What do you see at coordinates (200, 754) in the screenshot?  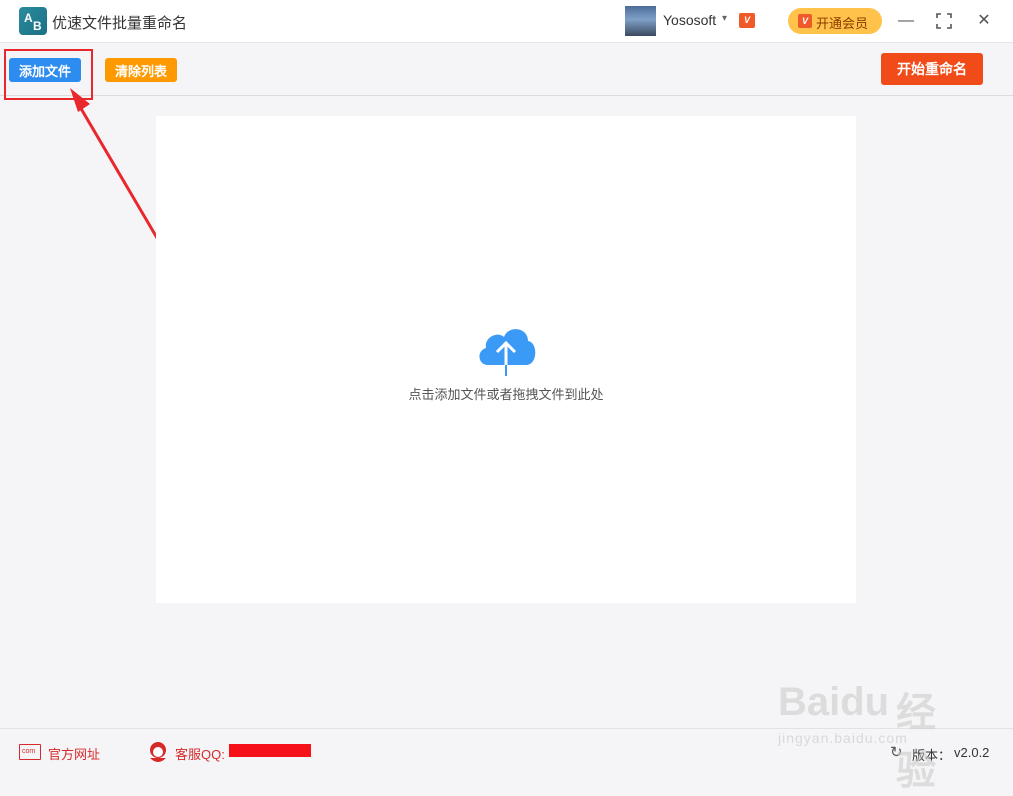 I see `support-qq-label: 客服QQ:` at bounding box center [200, 754].